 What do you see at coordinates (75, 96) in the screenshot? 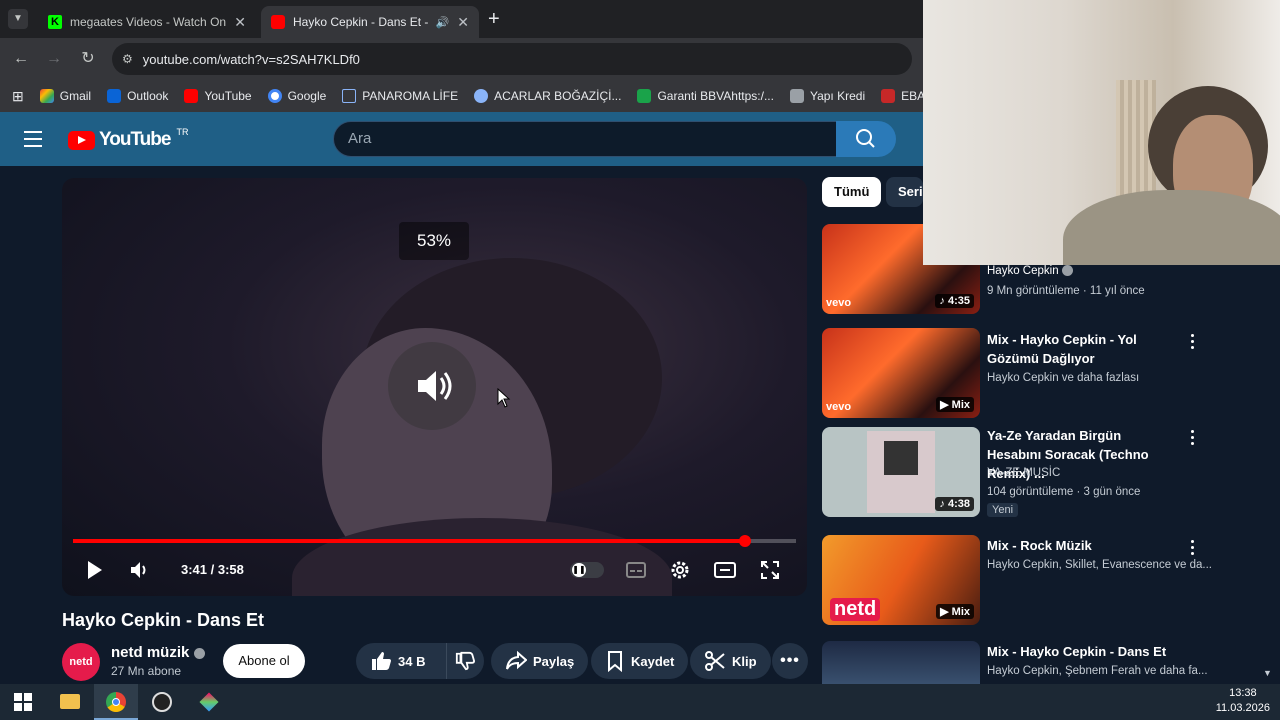
I see `bookmark-label: Gmail` at bounding box center [75, 96].